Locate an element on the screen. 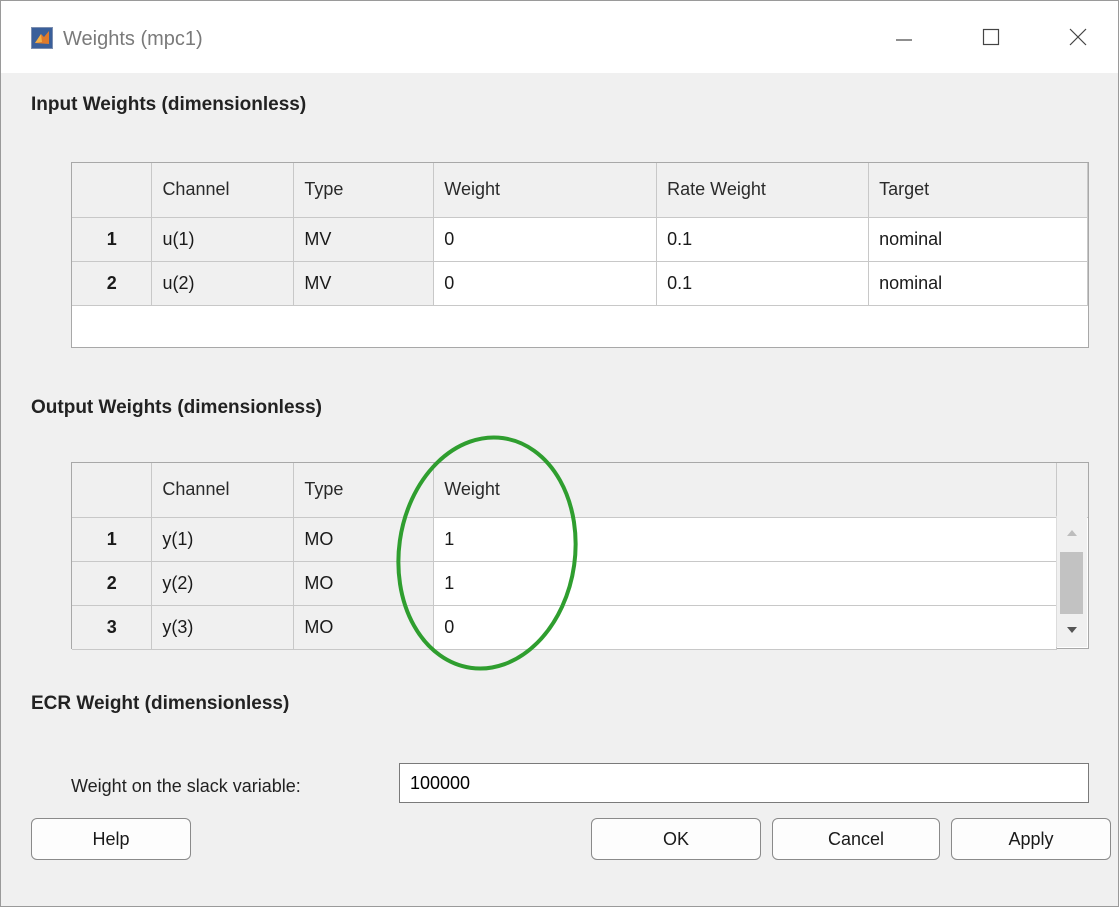  table-row: 3 y(3) MO 0 is located at coordinates (580, 627).